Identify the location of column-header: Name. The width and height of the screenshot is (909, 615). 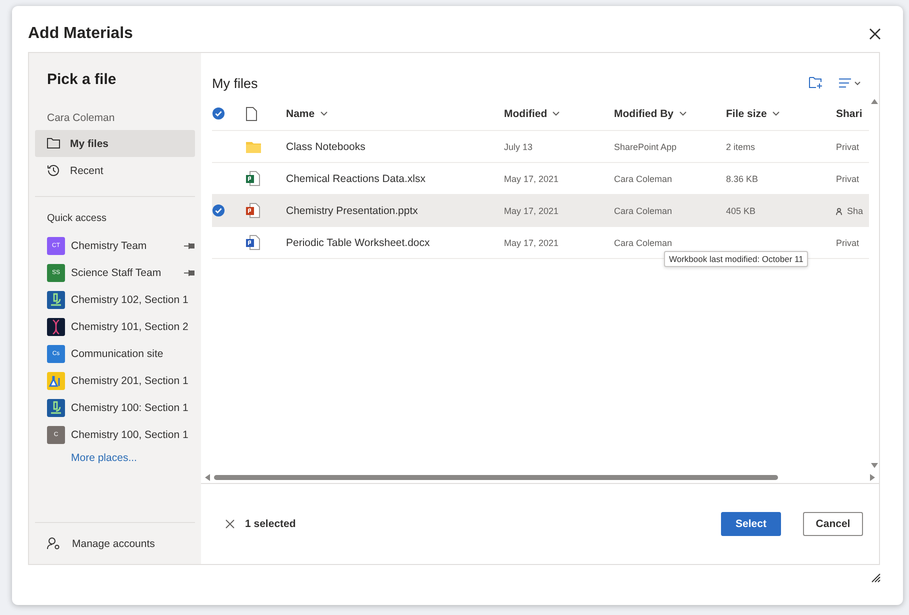
(395, 114).